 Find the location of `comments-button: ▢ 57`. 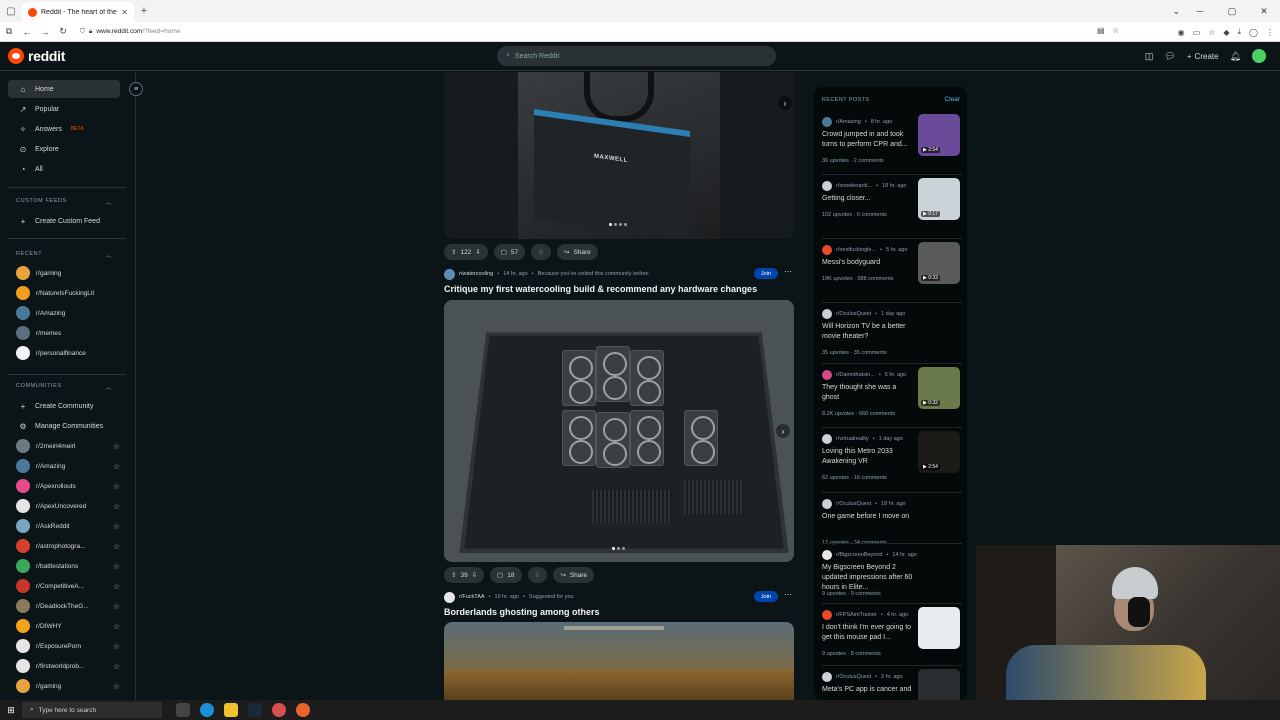

comments-button: ▢ 57 is located at coordinates (509, 252).